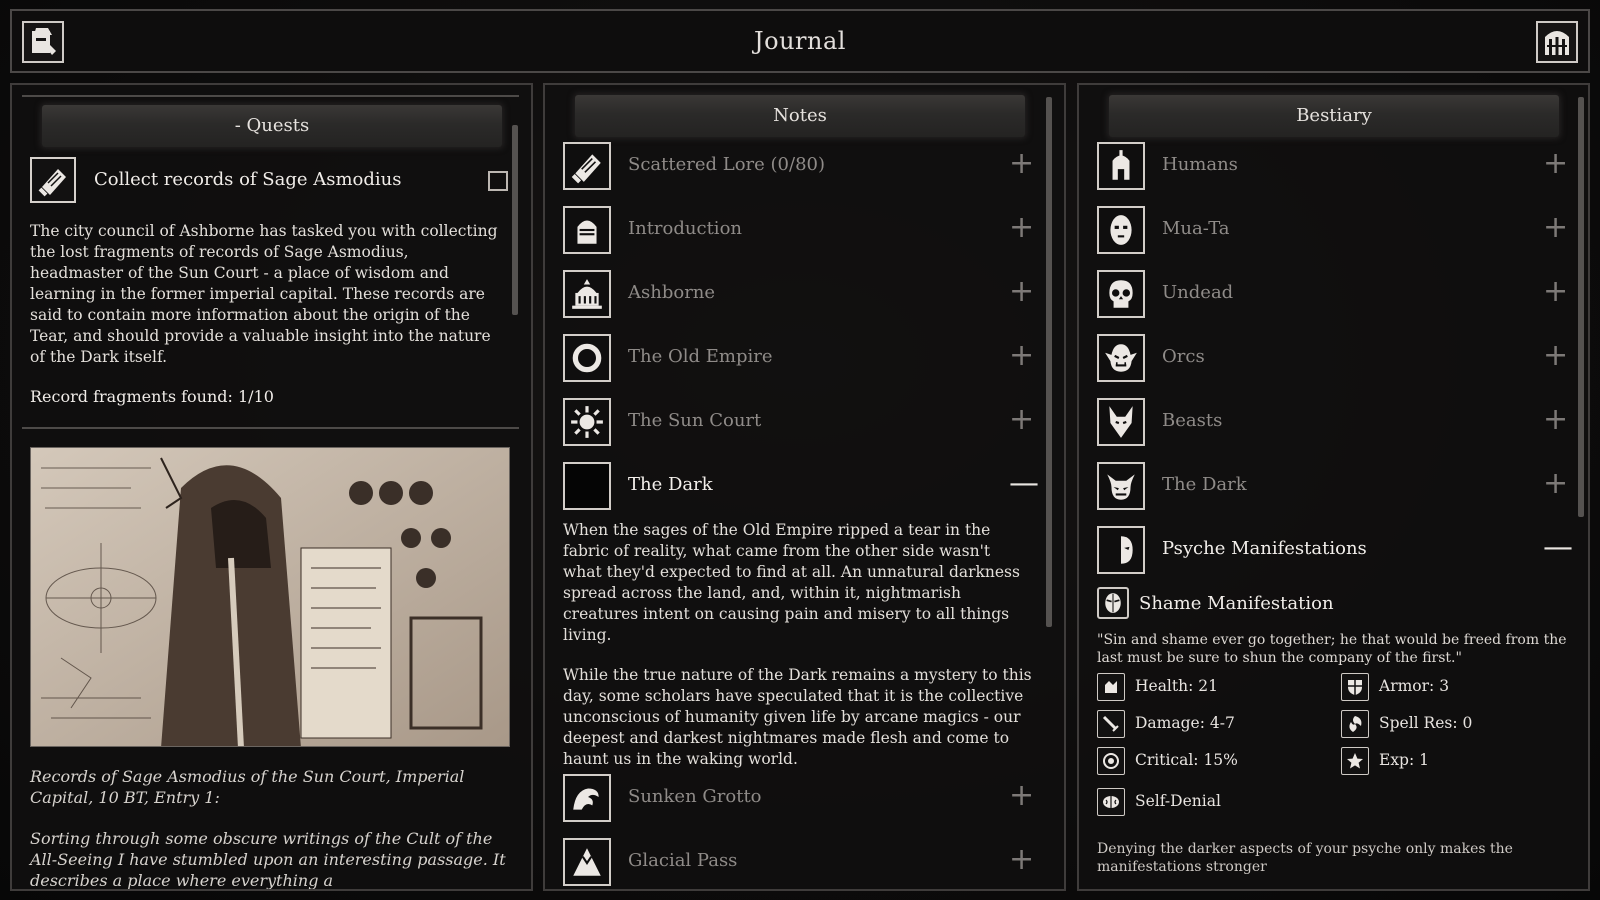 The height and width of the screenshot is (900, 1600). I want to click on bestiary-label: Orcs, so click(1183, 356).